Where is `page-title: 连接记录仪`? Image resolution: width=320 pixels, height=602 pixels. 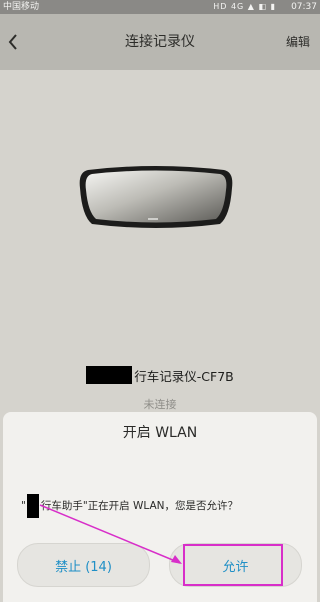
page-title: 连接记录仪 is located at coordinates (160, 42).